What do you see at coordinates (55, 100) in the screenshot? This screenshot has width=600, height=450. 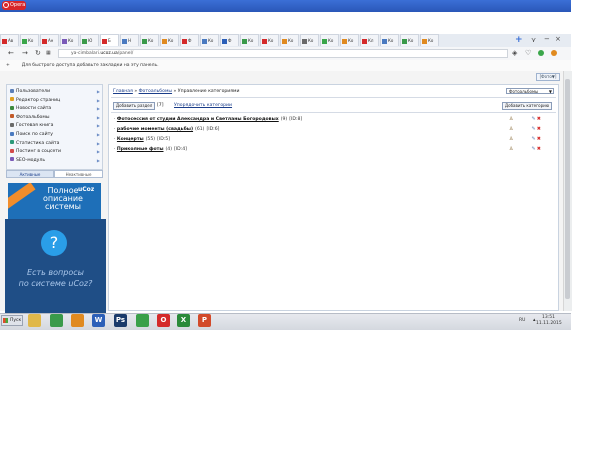 I see `sidebar-item: Редактор страниц ▶` at bounding box center [55, 100].